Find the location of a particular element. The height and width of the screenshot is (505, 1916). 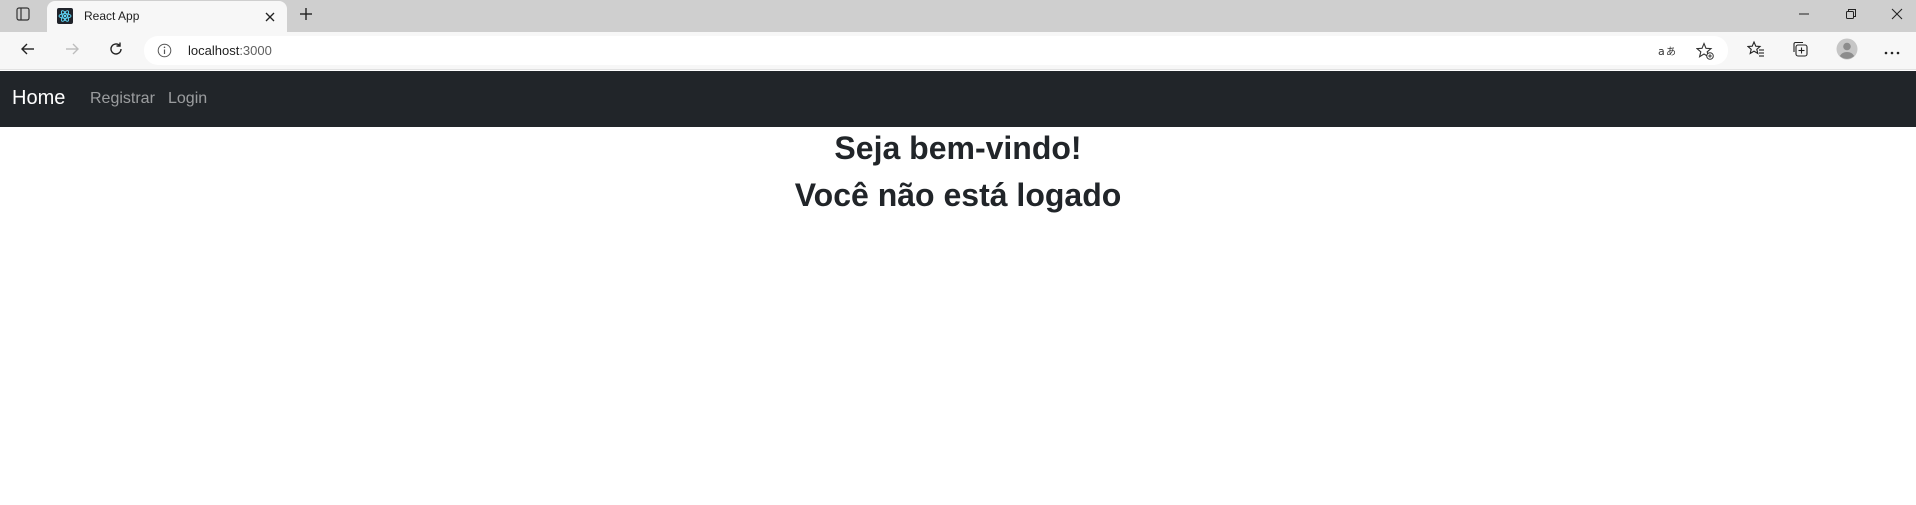

more-icon is located at coordinates (1892, 51).